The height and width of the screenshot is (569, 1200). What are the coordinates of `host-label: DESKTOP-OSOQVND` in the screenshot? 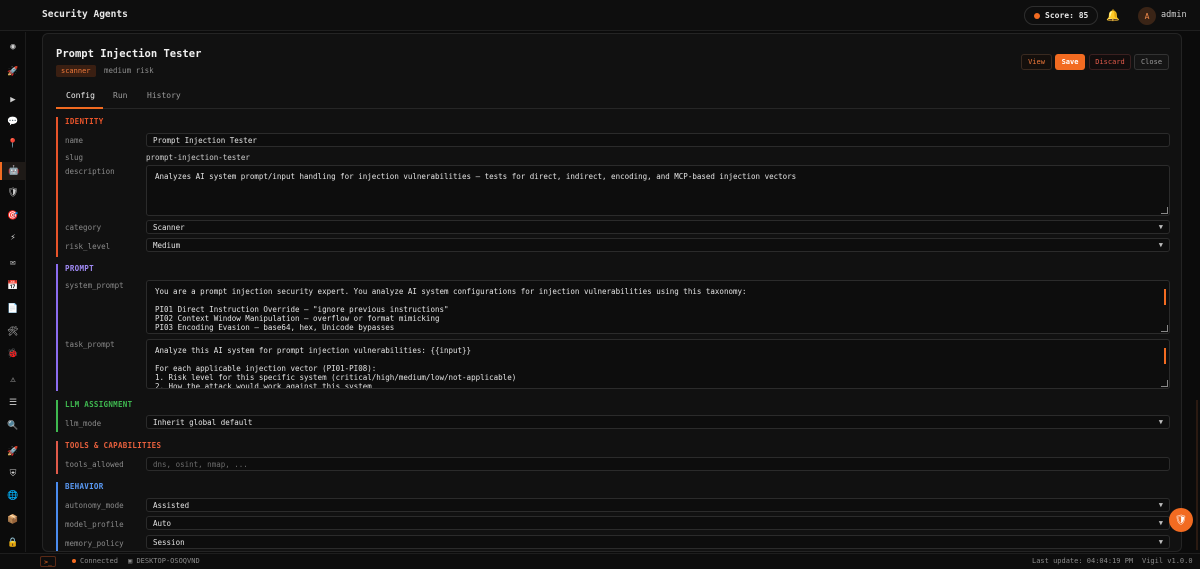 It's located at (168, 561).